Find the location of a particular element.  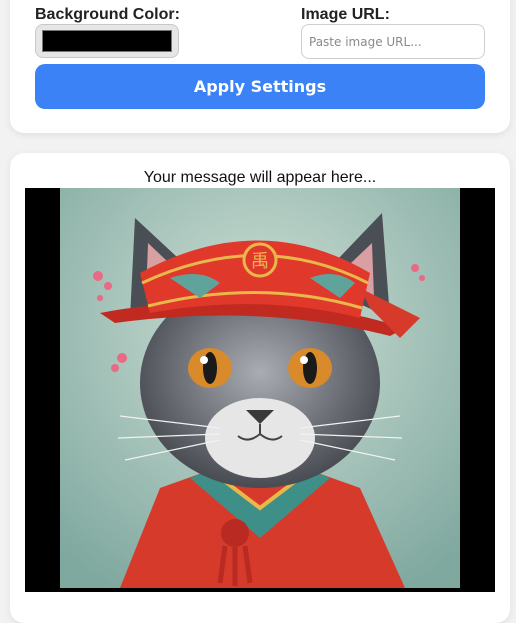

background-color-picker is located at coordinates (107, 41).